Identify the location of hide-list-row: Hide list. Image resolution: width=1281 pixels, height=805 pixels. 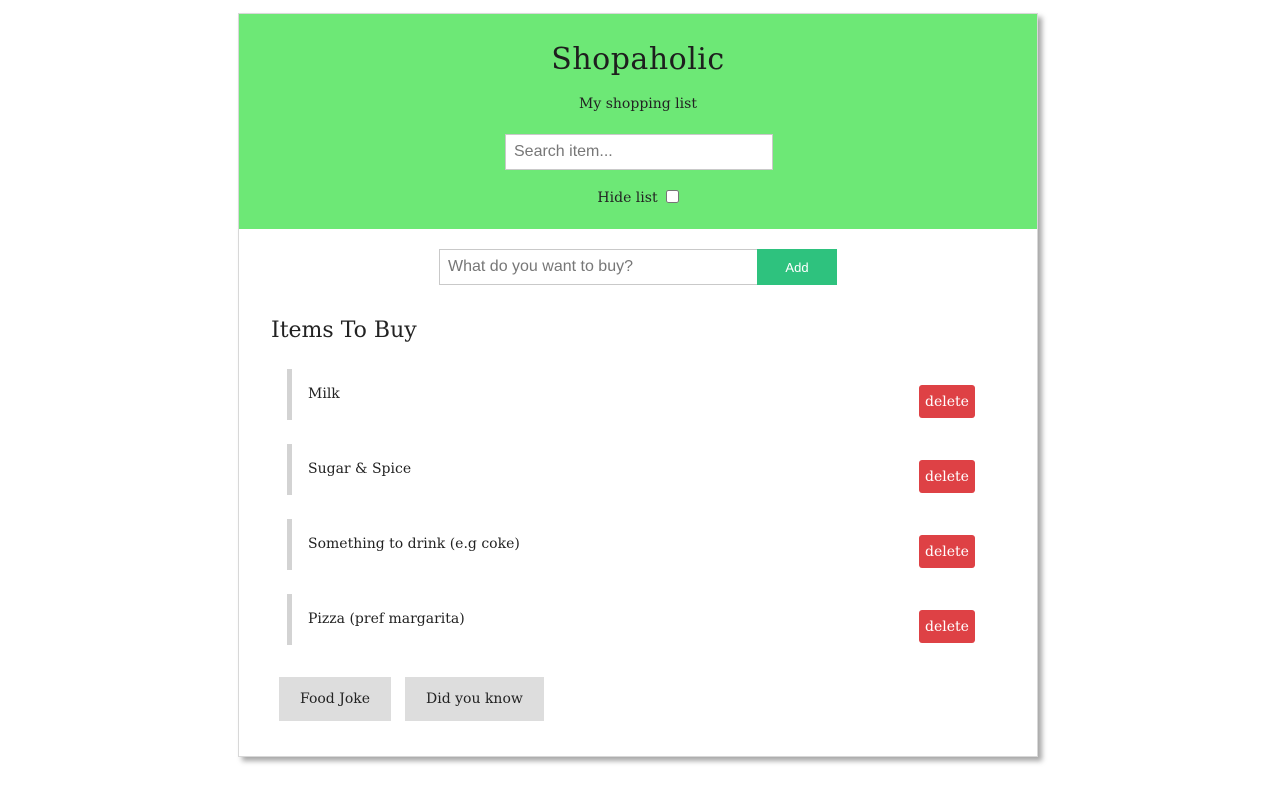
(638, 197).